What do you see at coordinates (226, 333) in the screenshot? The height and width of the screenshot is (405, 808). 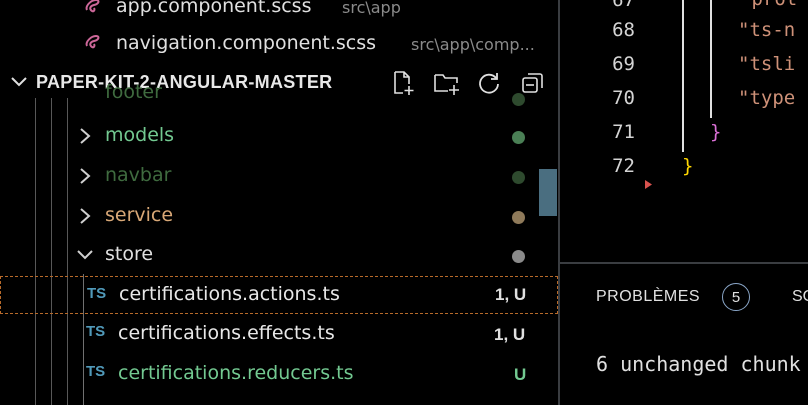 I see `file-label: certifications.effects.ts` at bounding box center [226, 333].